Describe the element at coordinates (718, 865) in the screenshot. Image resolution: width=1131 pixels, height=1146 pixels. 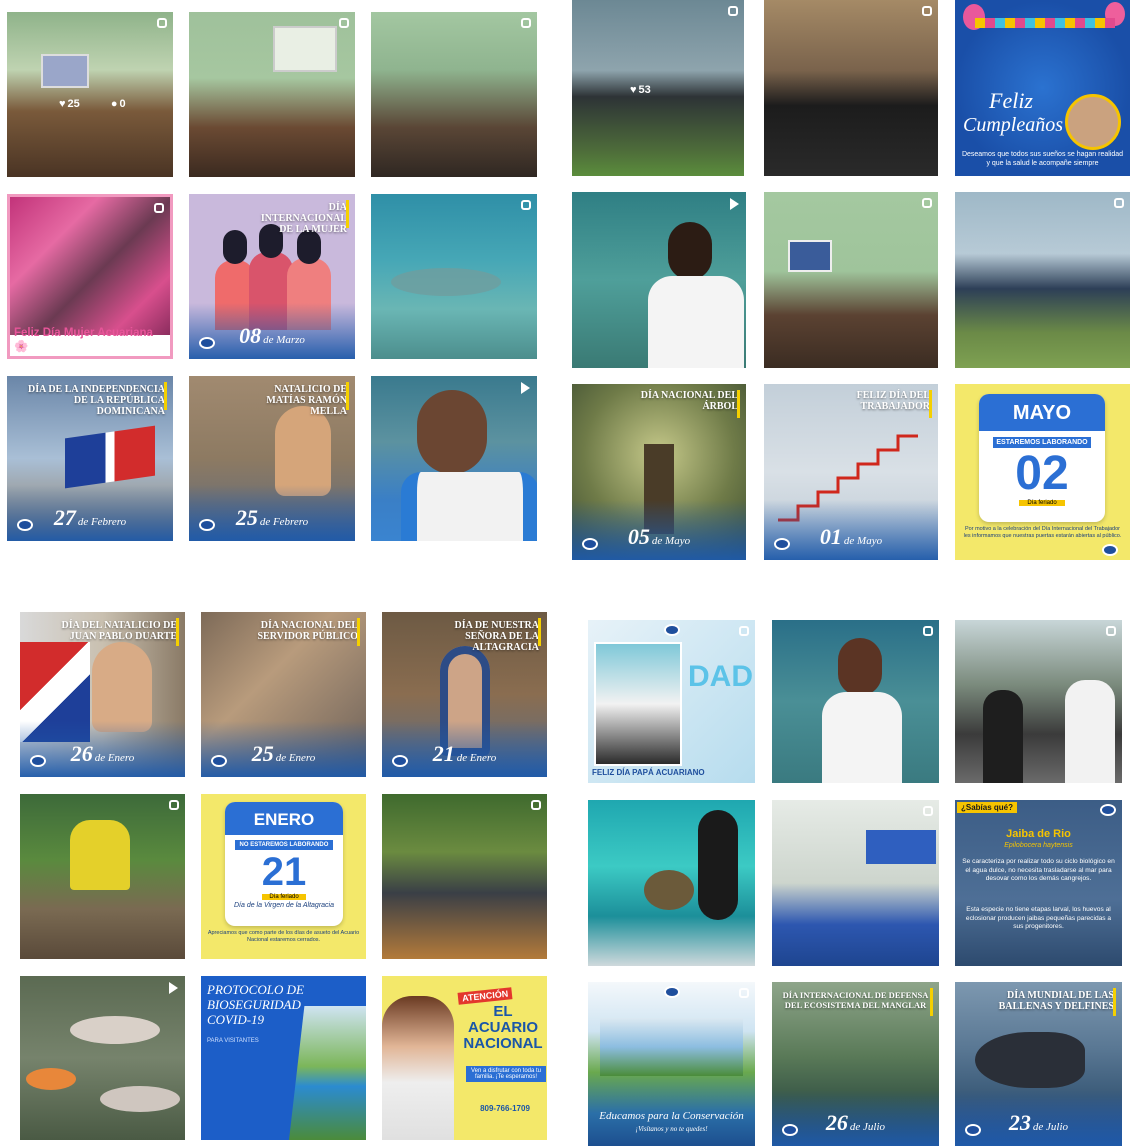
I see `diver-figure` at that location.